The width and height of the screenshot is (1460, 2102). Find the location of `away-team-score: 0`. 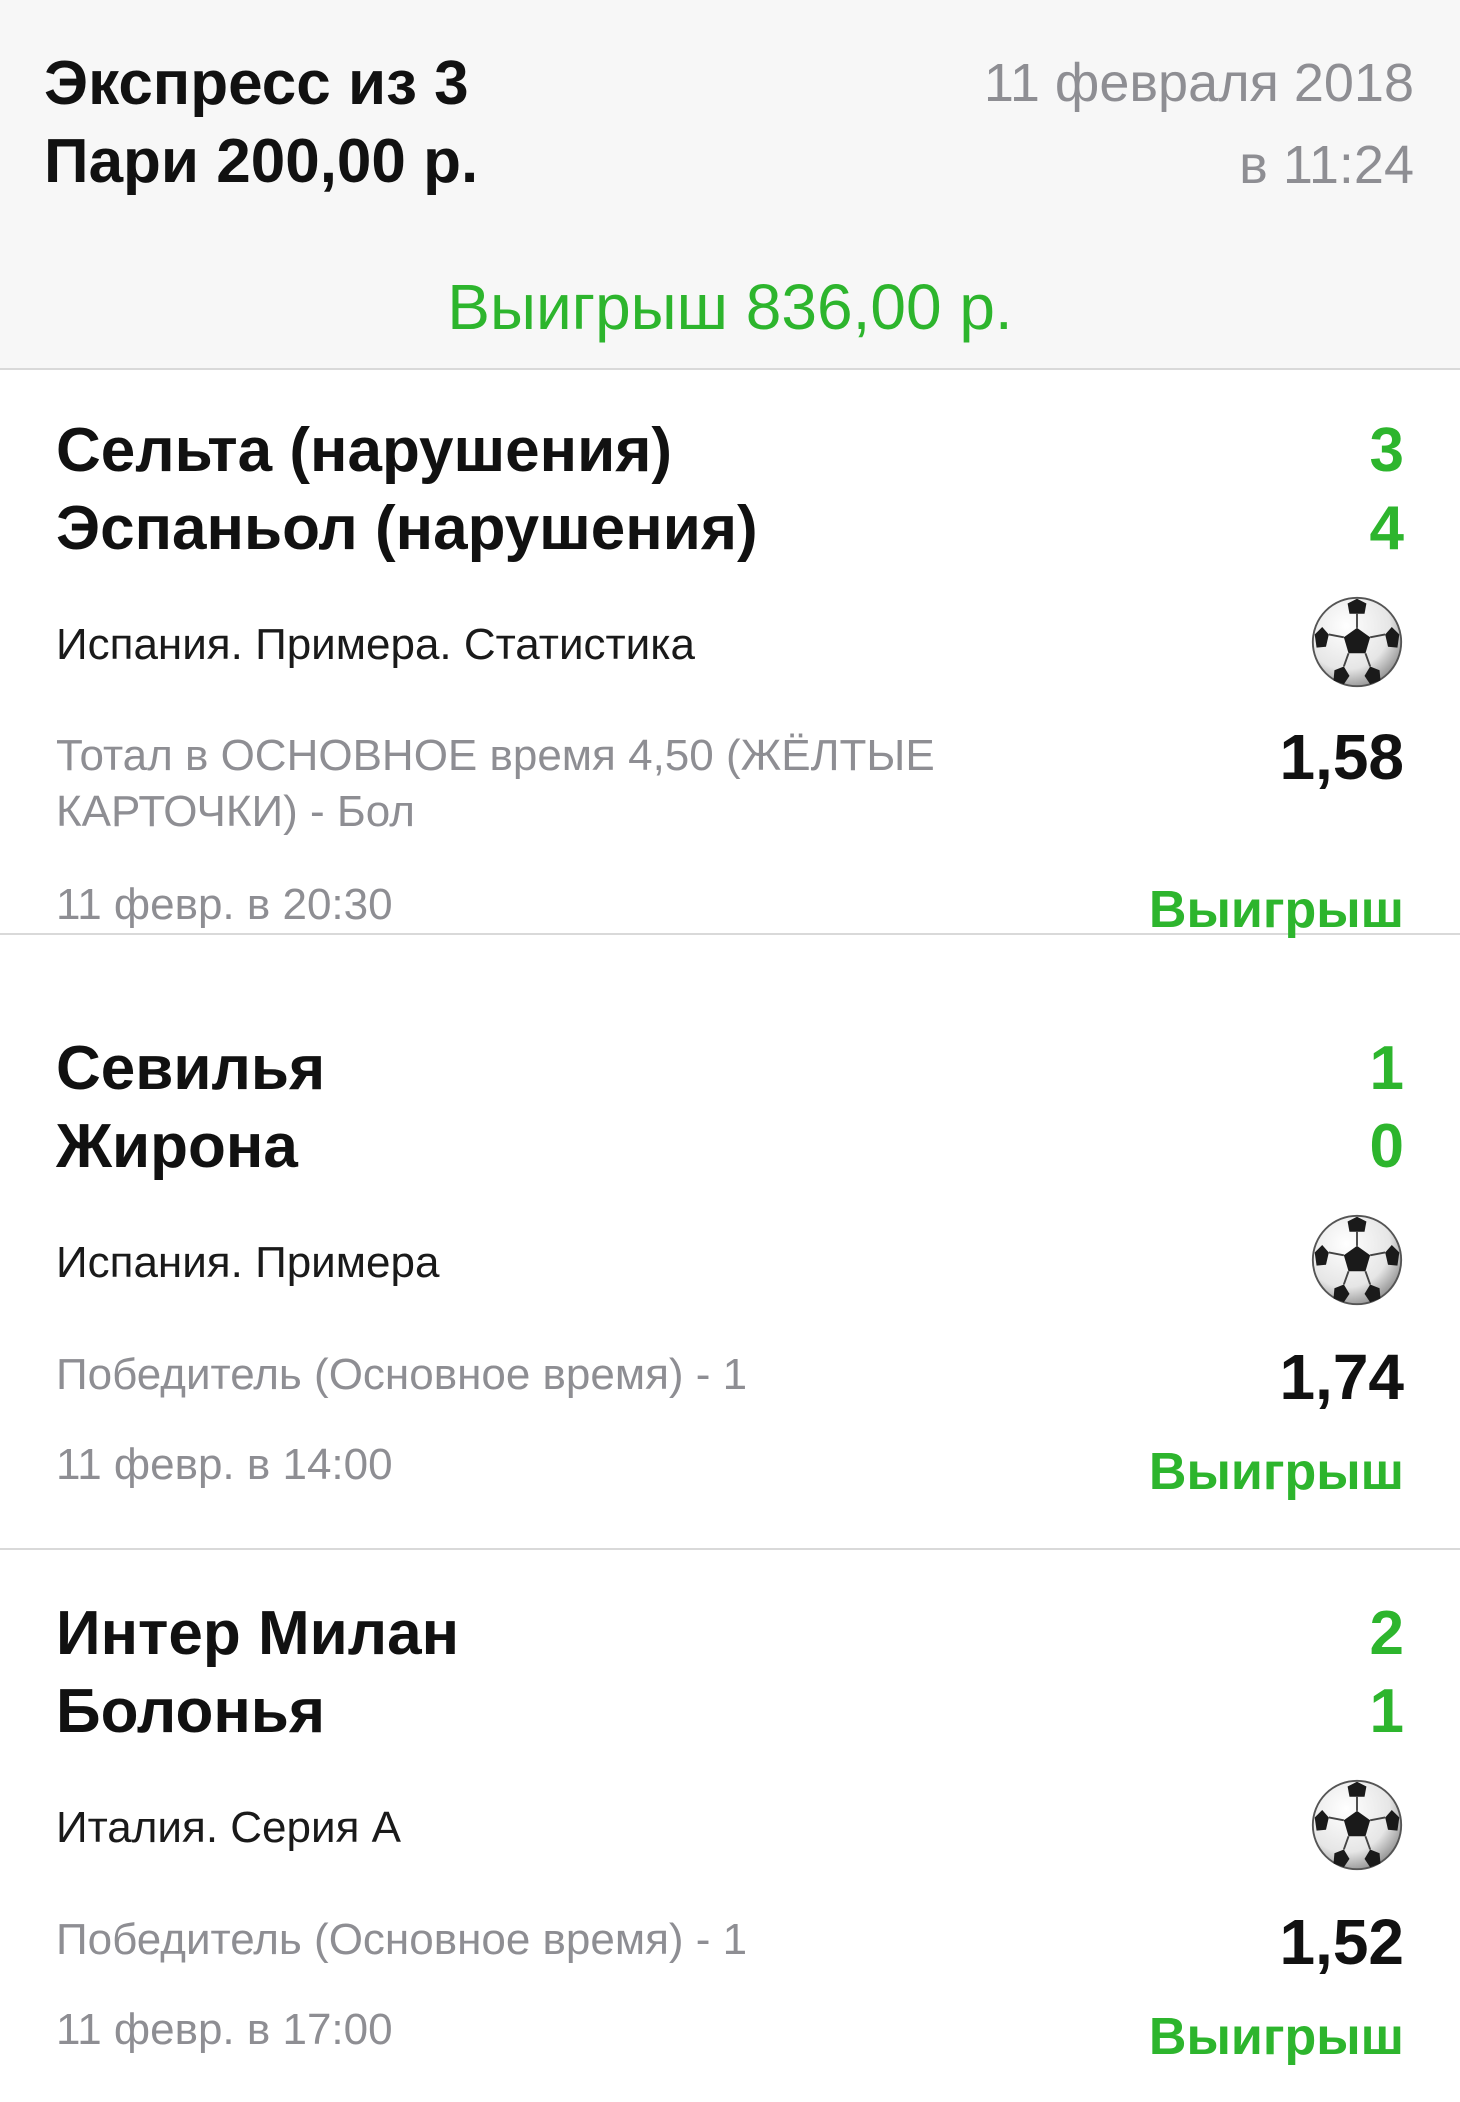

away-team-score: 0 is located at coordinates (1386, 1146).